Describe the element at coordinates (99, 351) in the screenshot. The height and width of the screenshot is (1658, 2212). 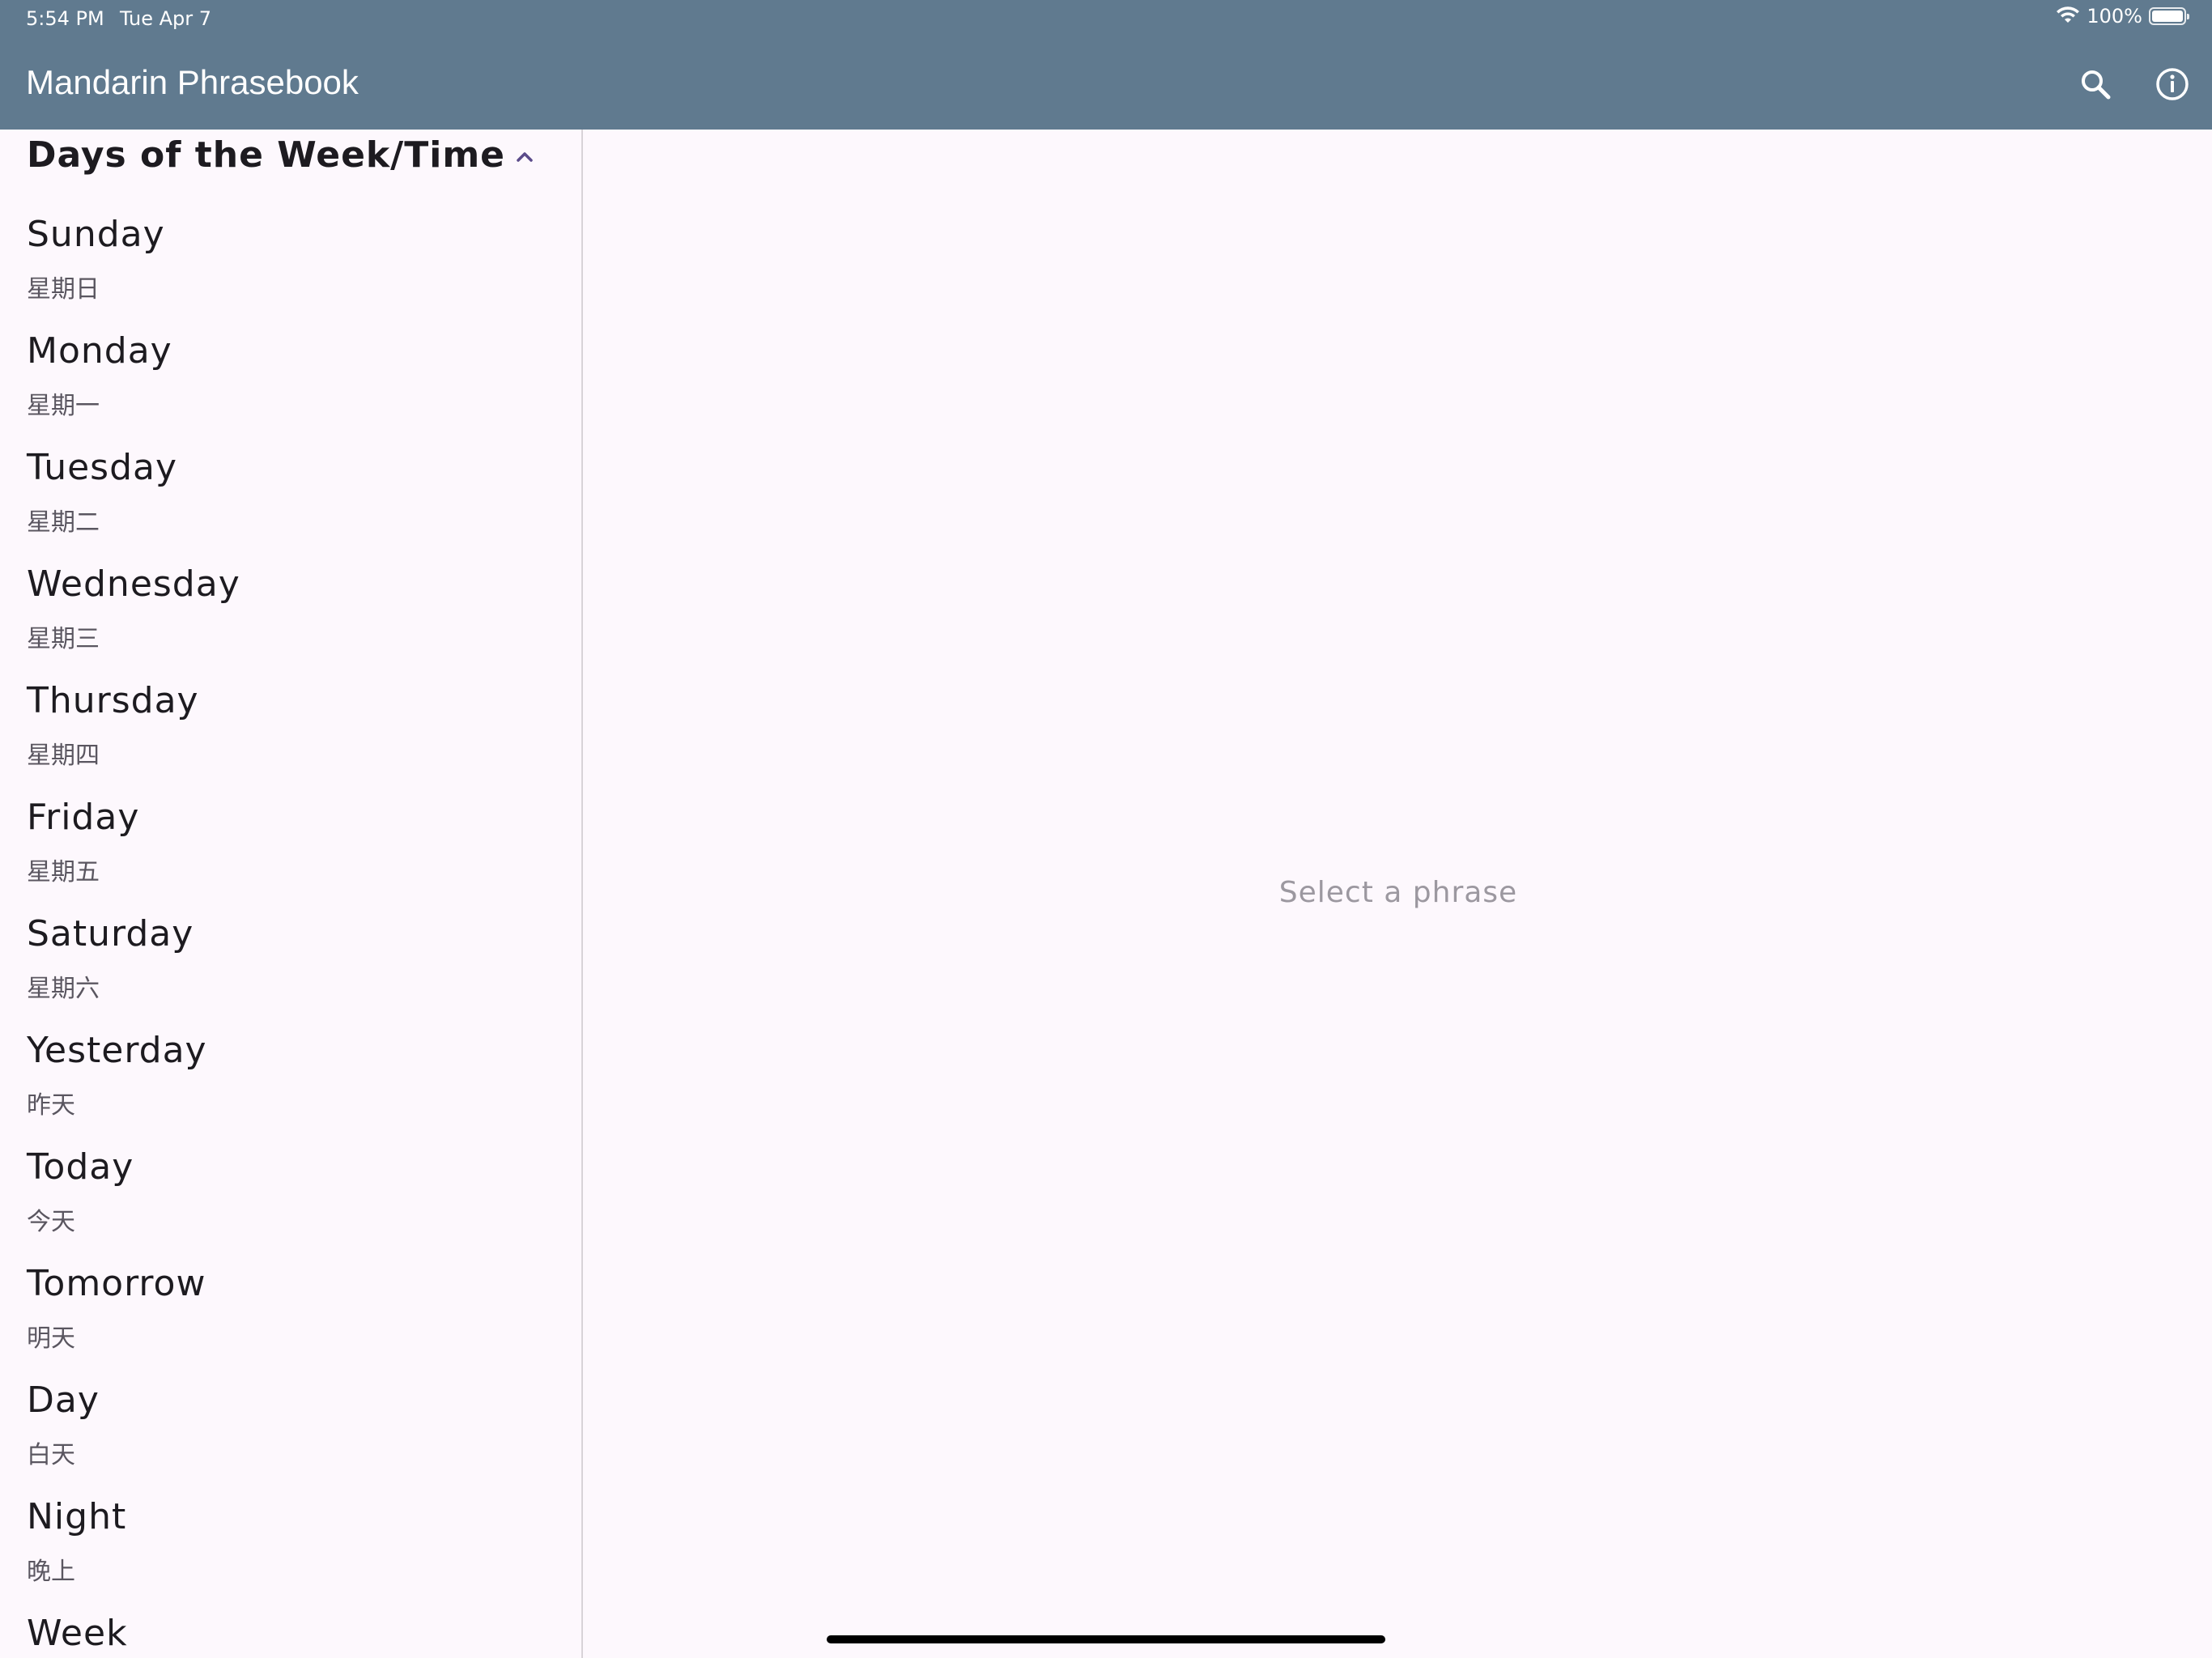
I see `phrase-english: Monday` at that location.